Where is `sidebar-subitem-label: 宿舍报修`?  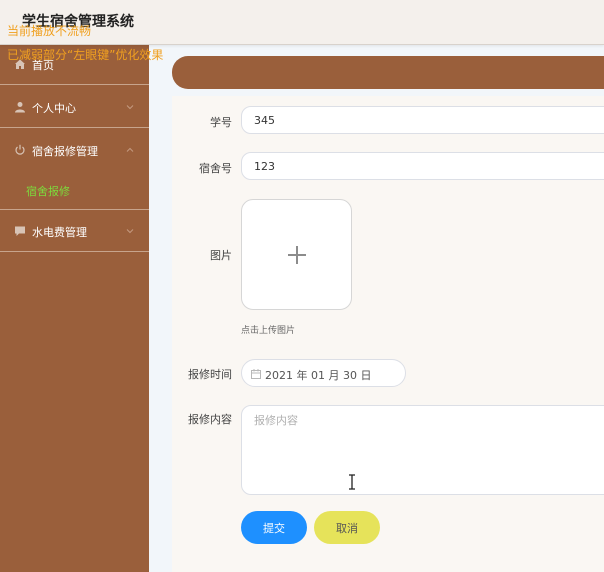 sidebar-subitem-label: 宿舍报修 is located at coordinates (48, 191).